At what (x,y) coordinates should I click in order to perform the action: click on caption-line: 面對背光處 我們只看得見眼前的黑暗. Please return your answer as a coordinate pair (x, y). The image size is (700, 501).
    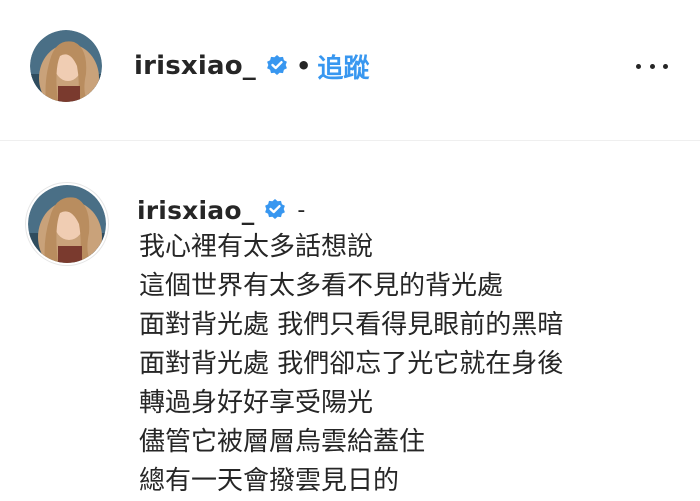
    Looking at the image, I should click on (351, 325).